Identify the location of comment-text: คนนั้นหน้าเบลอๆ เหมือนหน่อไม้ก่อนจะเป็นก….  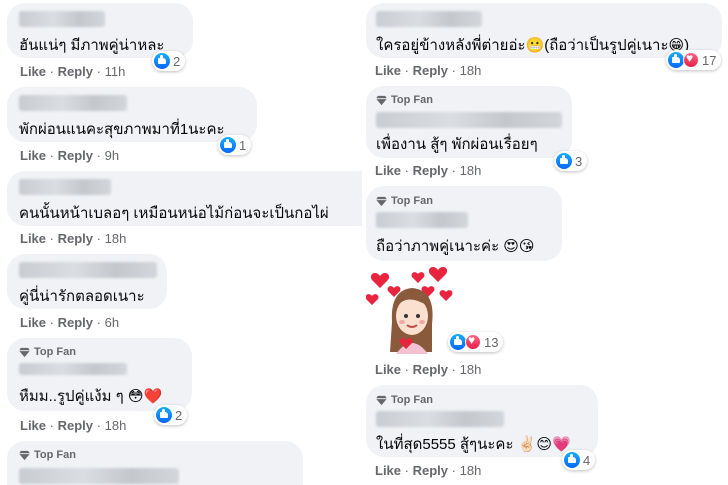
(174, 213).